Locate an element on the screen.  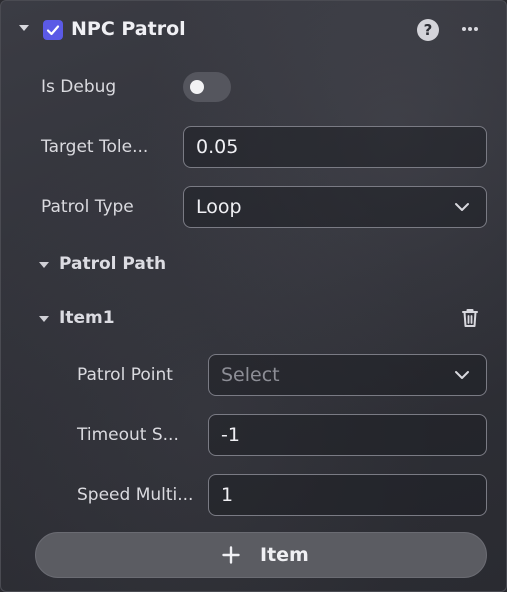
help-icon: ? is located at coordinates (428, 30).